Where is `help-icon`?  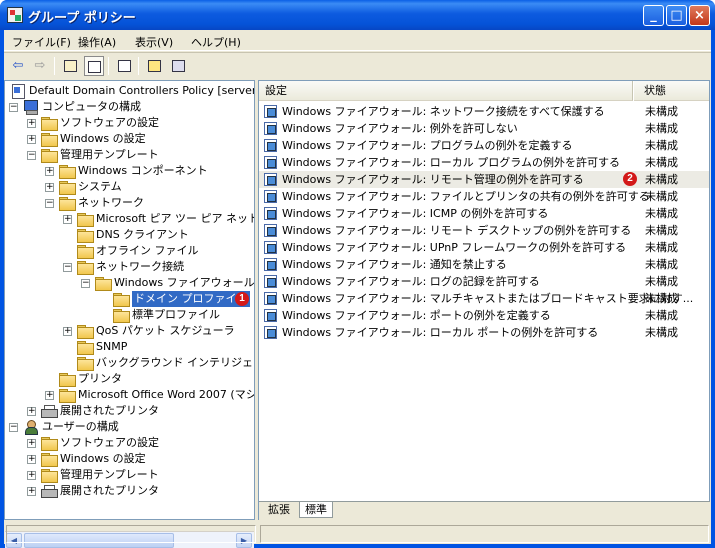 help-icon is located at coordinates (154, 66).